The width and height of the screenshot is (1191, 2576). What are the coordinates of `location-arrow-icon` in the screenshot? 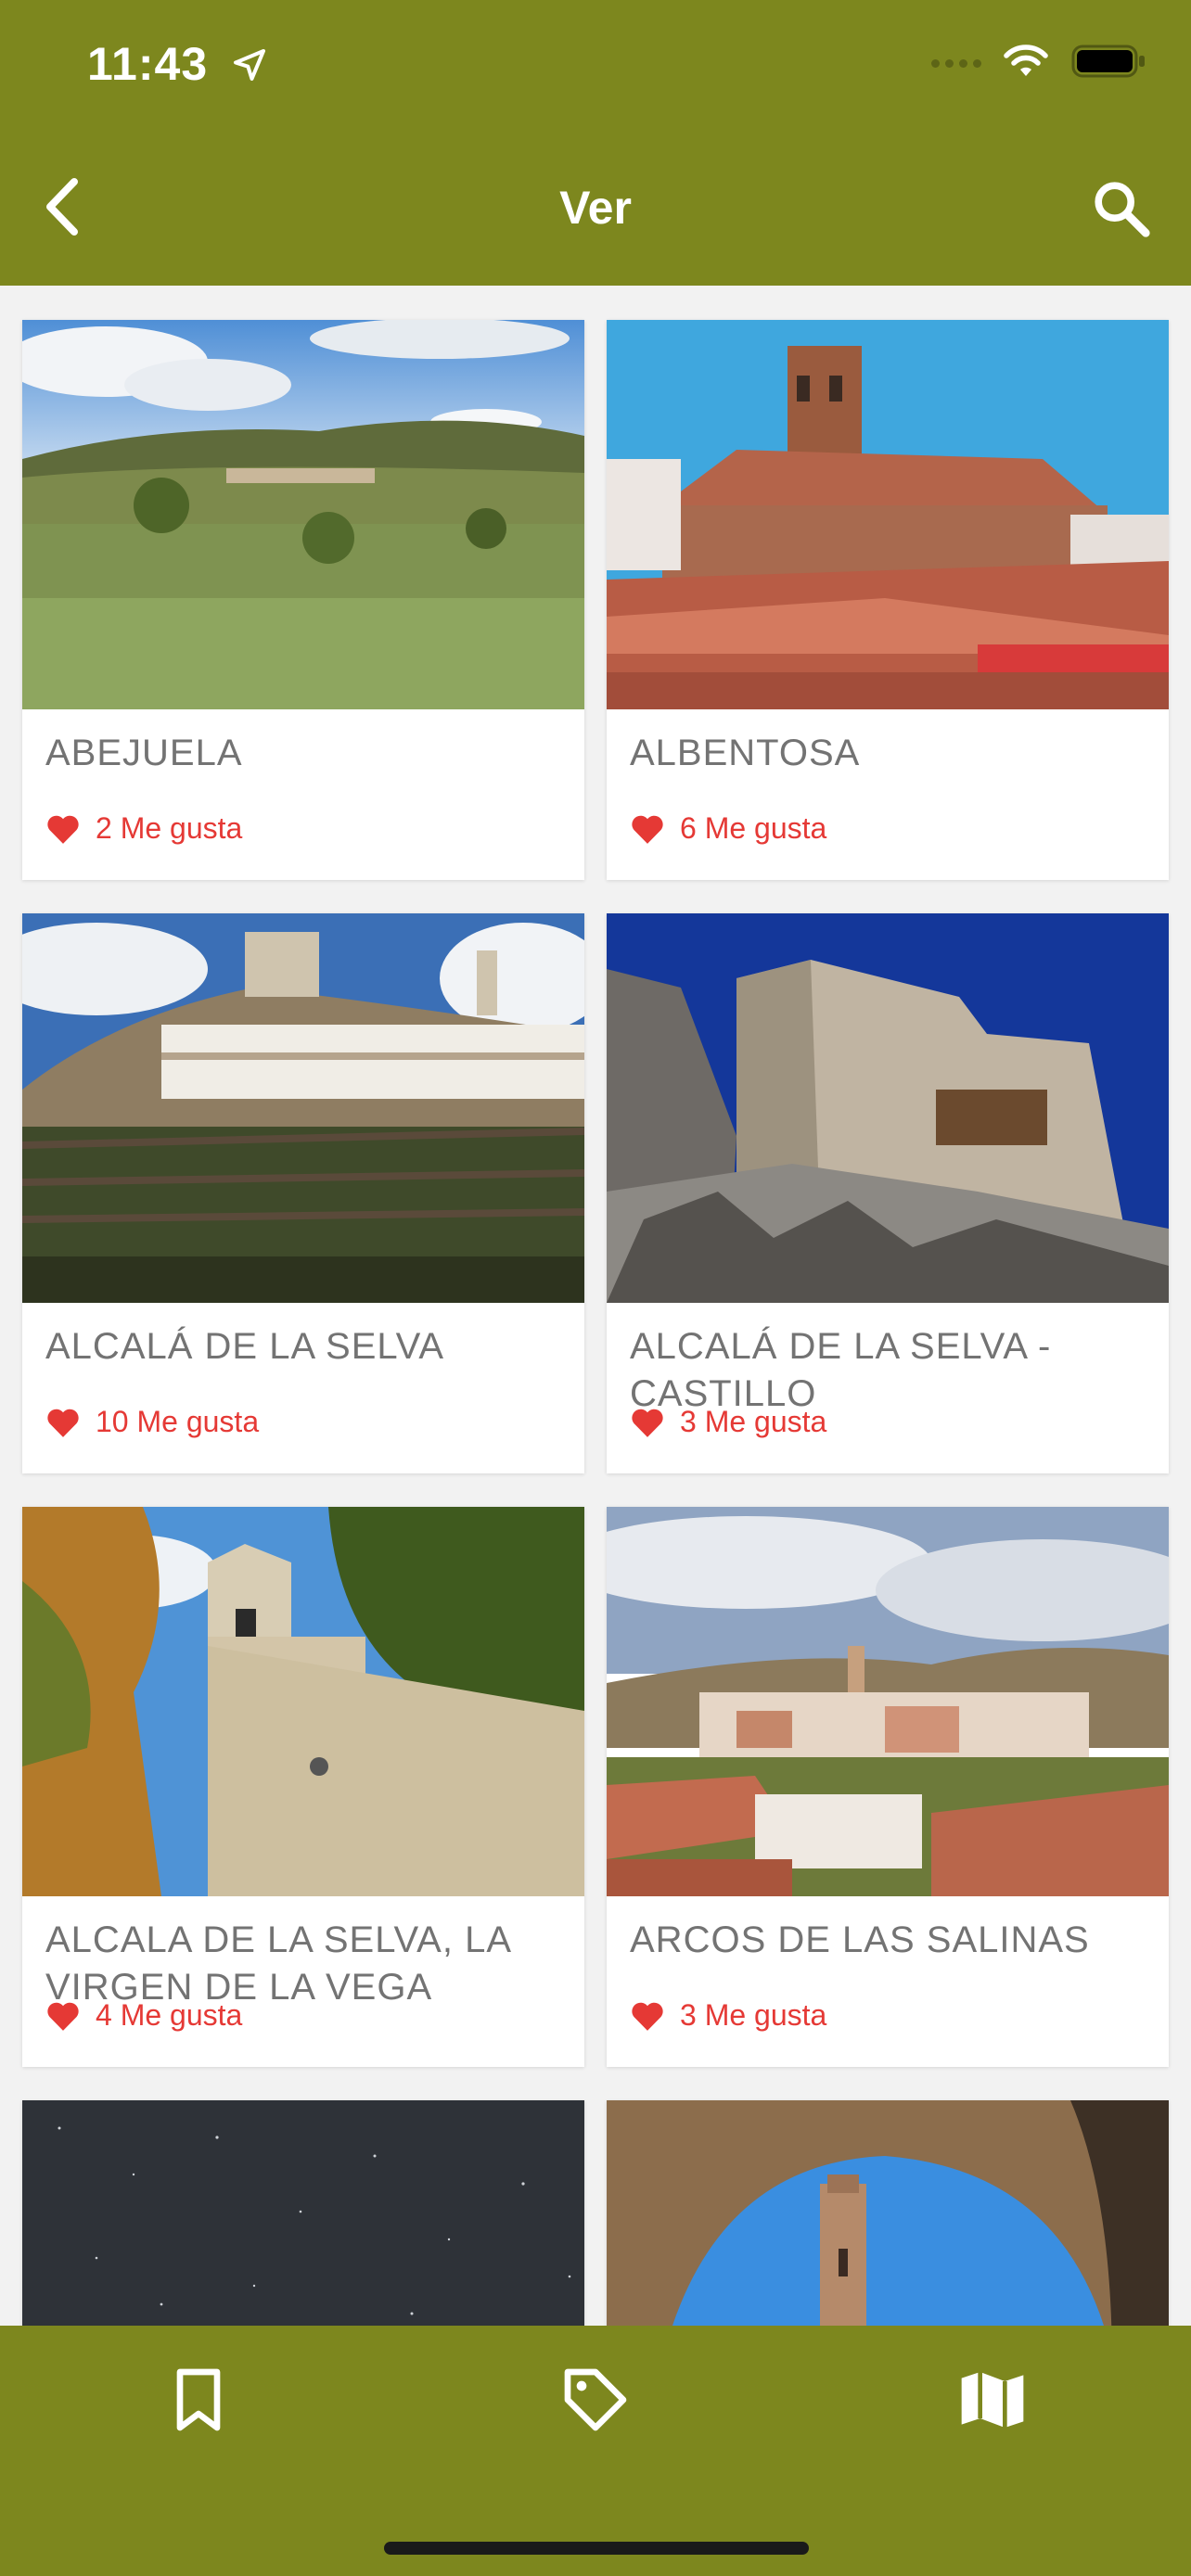 It's located at (249, 68).